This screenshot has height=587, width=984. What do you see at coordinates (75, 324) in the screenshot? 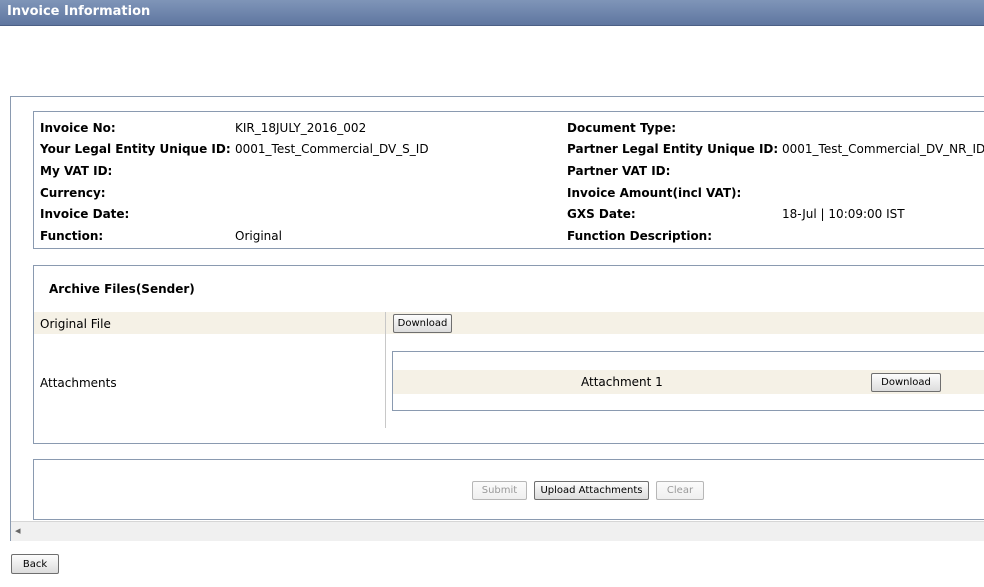
I see `original-file-label: Original File` at bounding box center [75, 324].